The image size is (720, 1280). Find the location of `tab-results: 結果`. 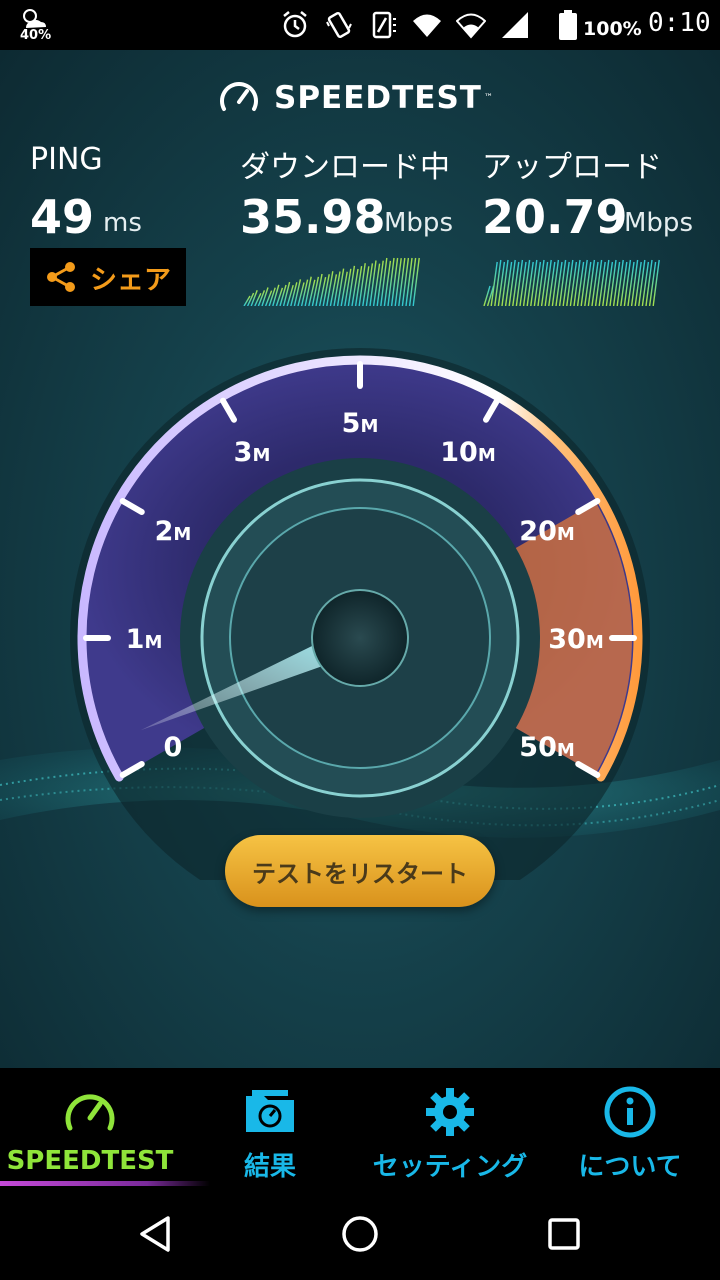

tab-results: 結果 is located at coordinates (270, 1128).